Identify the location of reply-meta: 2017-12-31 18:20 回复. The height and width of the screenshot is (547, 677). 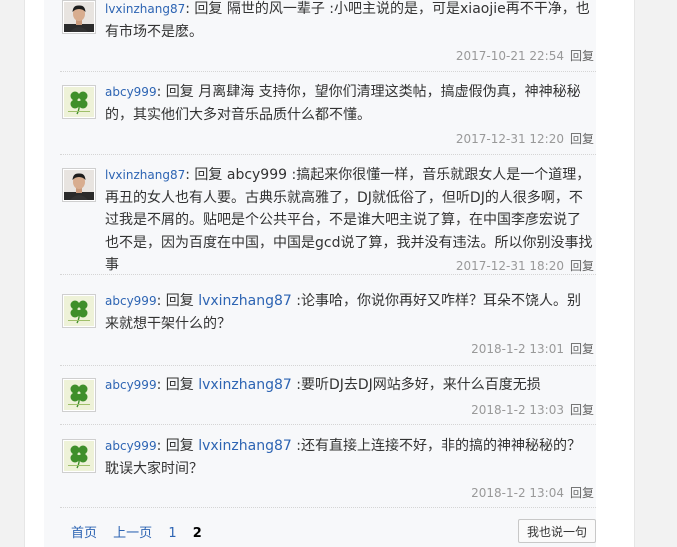
(525, 265).